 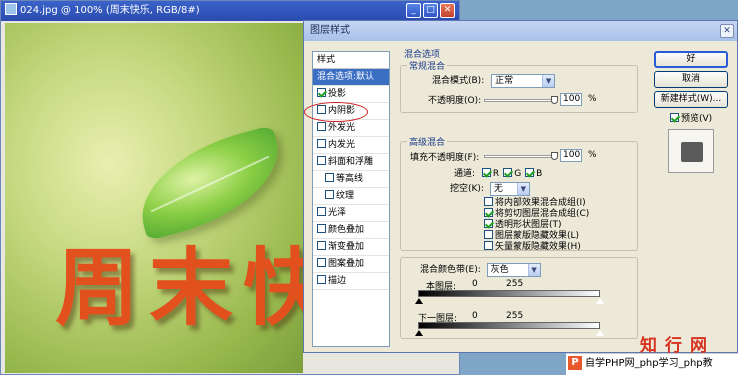 I want to click on knockout-select: 无 ▼, so click(x=509, y=188).